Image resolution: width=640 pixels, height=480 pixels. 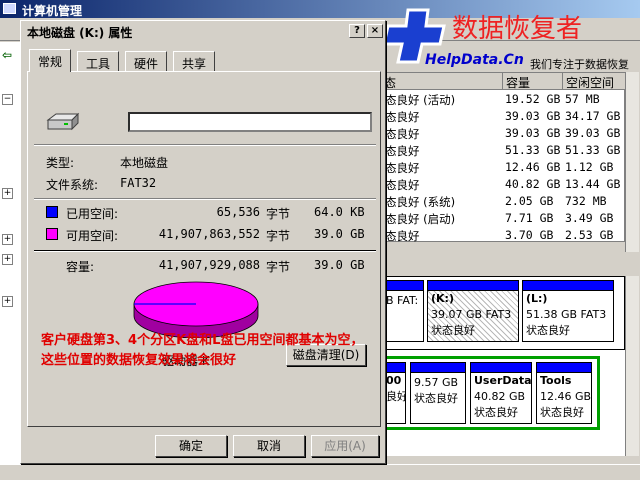 I want to click on main-window-title: 计算机管理, so click(x=52, y=11).